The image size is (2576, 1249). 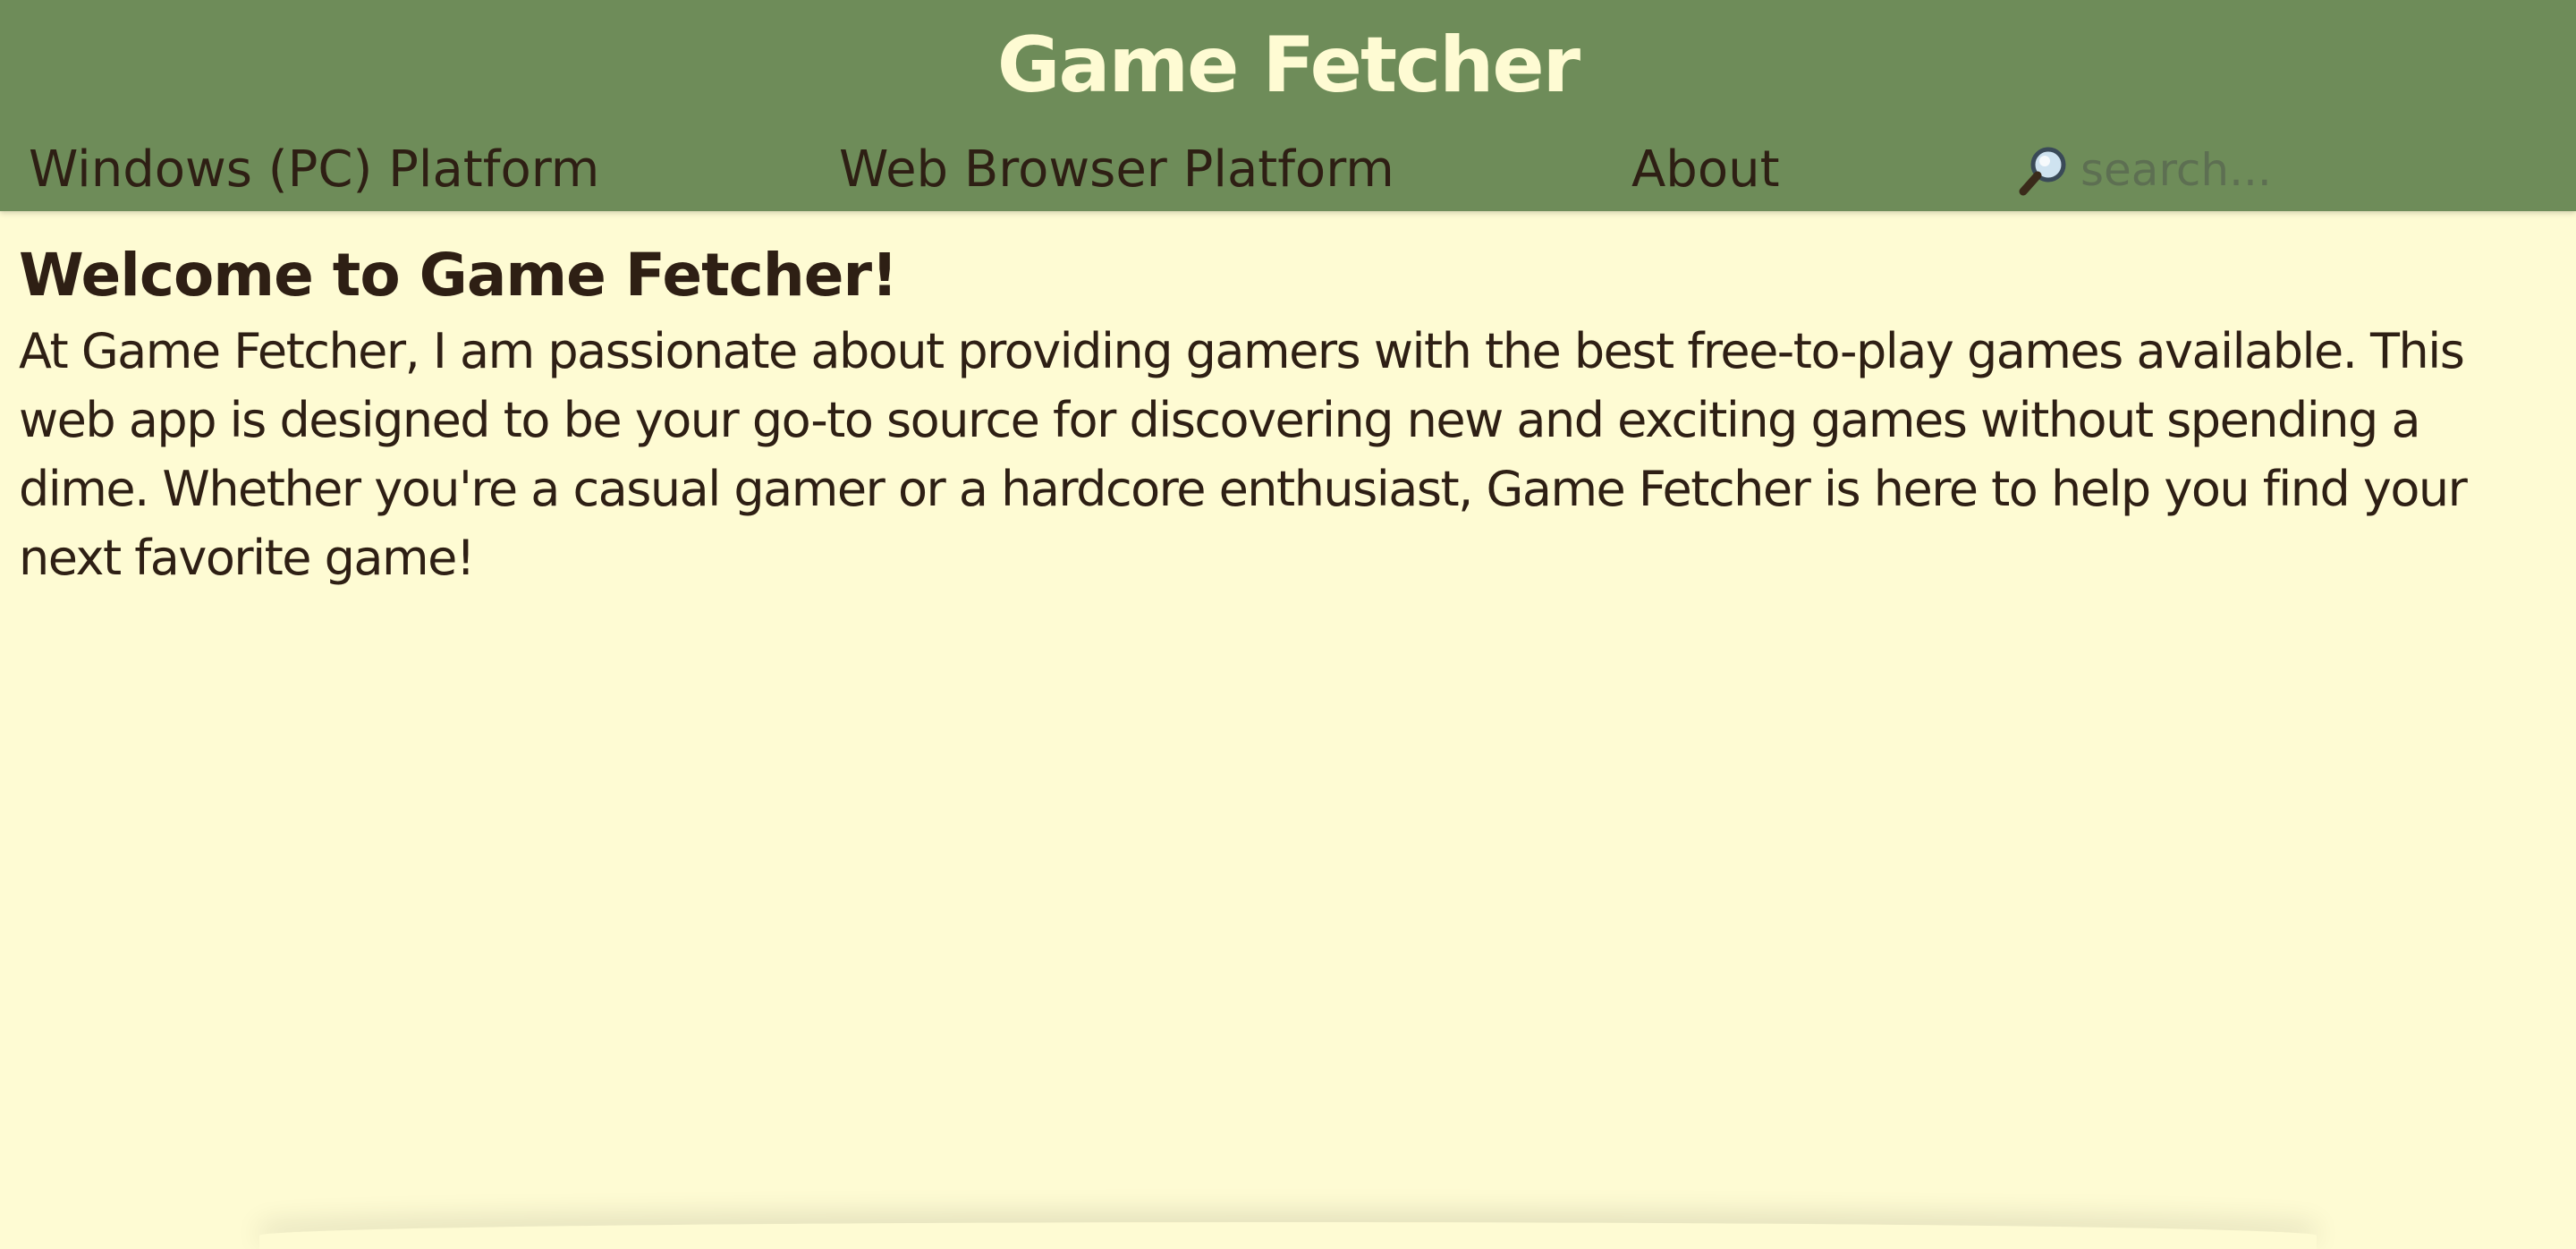 What do you see at coordinates (458, 275) in the screenshot?
I see `welcome-heading: Welcome to Game Fetcher!` at bounding box center [458, 275].